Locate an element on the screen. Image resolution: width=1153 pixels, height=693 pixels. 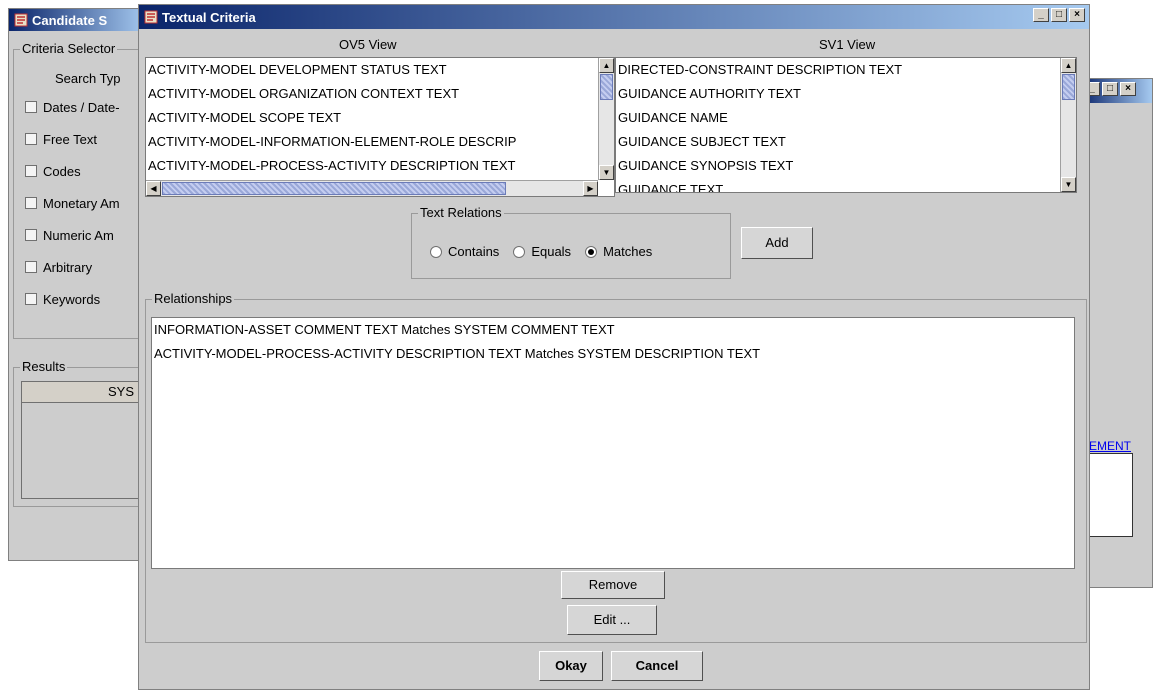
checkbox-numeric: Numeric Am is located at coordinates (69, 235).